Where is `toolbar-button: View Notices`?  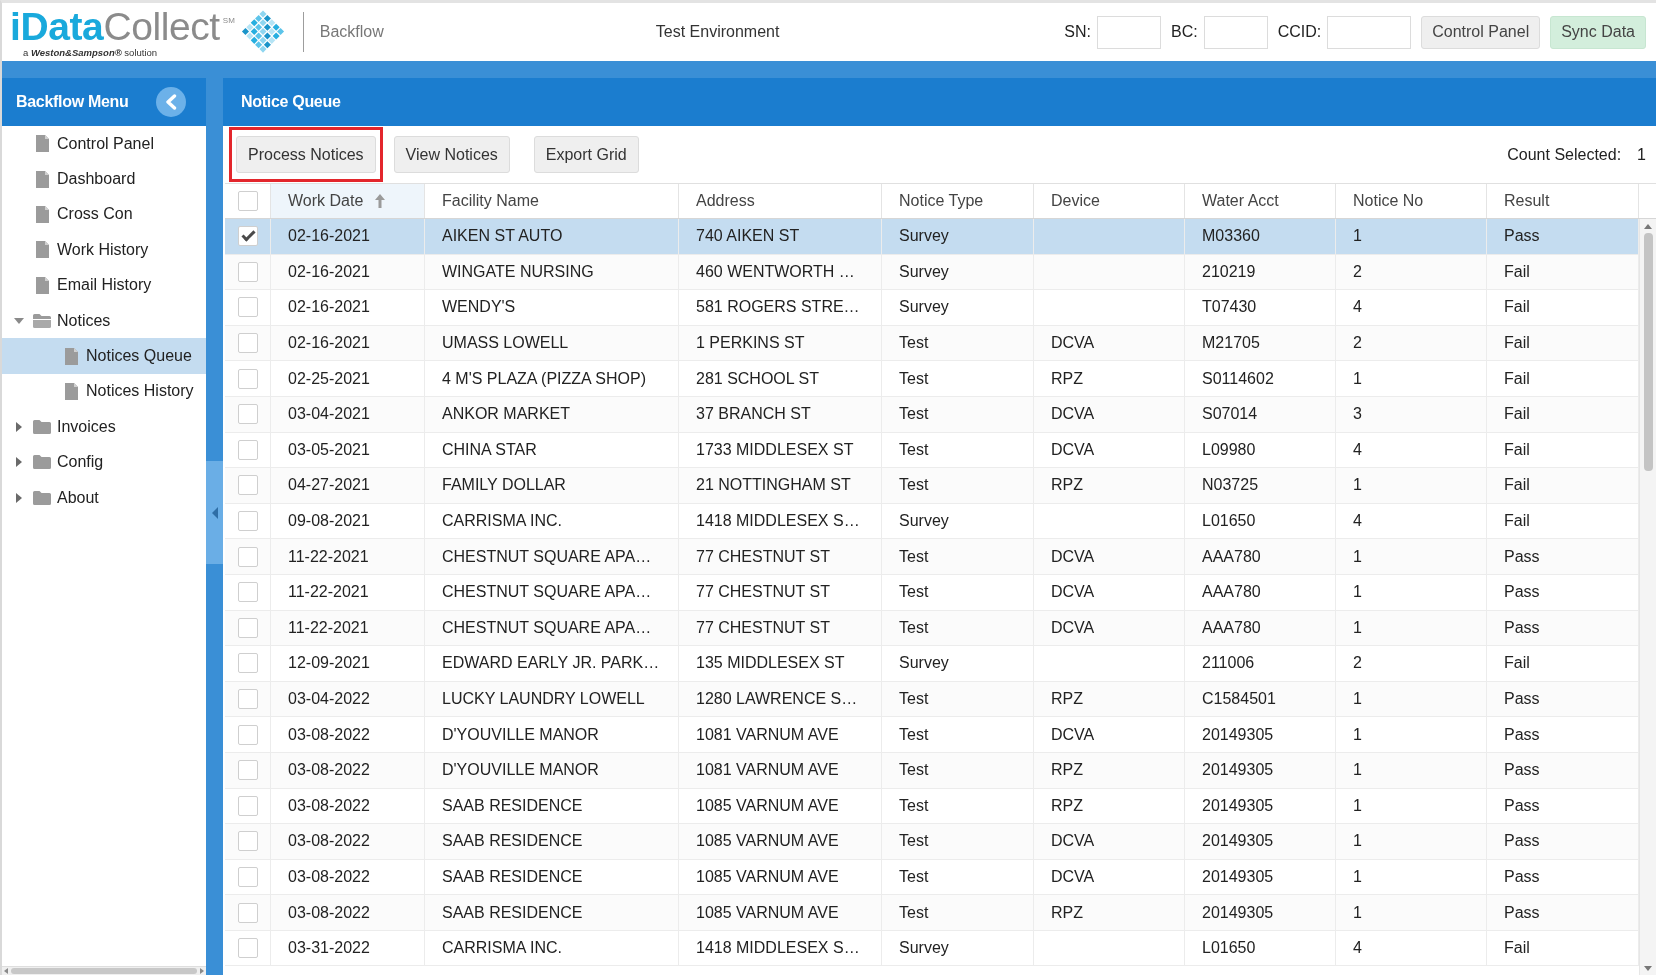
toolbar-button: View Notices is located at coordinates (451, 154).